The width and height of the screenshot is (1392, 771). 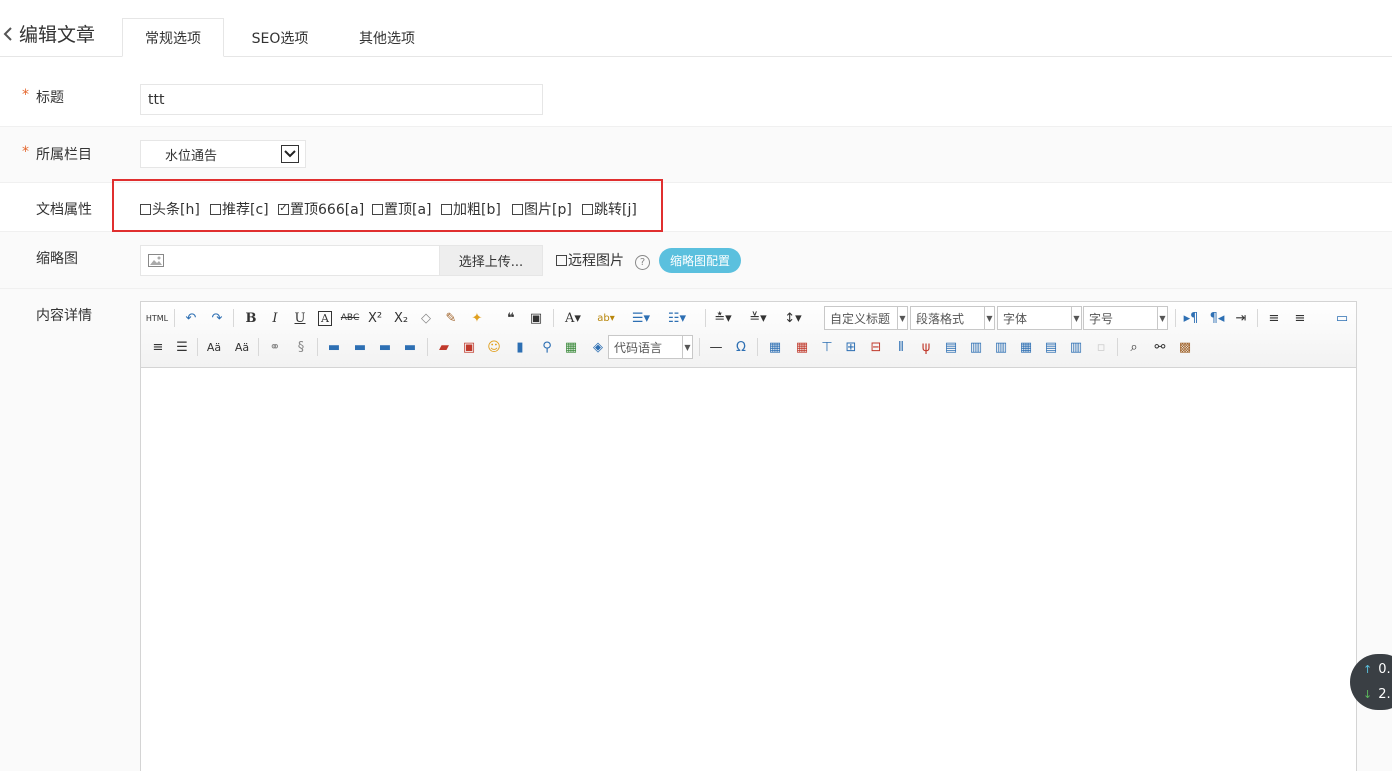 What do you see at coordinates (477, 318) in the screenshot?
I see `auto-format-icon: ✦` at bounding box center [477, 318].